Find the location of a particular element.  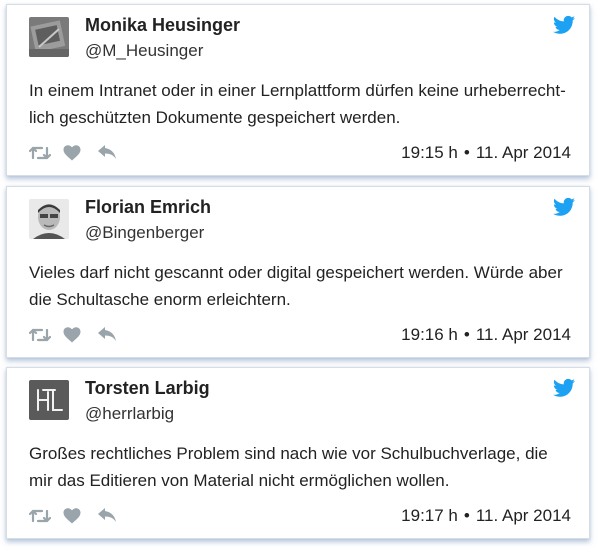

tweet-timestamp: 19:17 h • 11. Apr 2014 is located at coordinates (486, 516).